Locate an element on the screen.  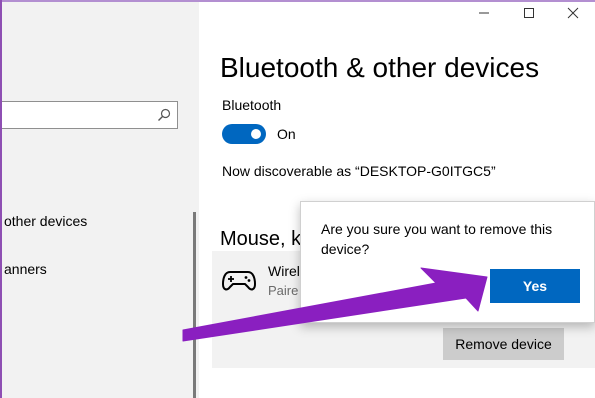
section-heading: Mouse, k is located at coordinates (261, 239).